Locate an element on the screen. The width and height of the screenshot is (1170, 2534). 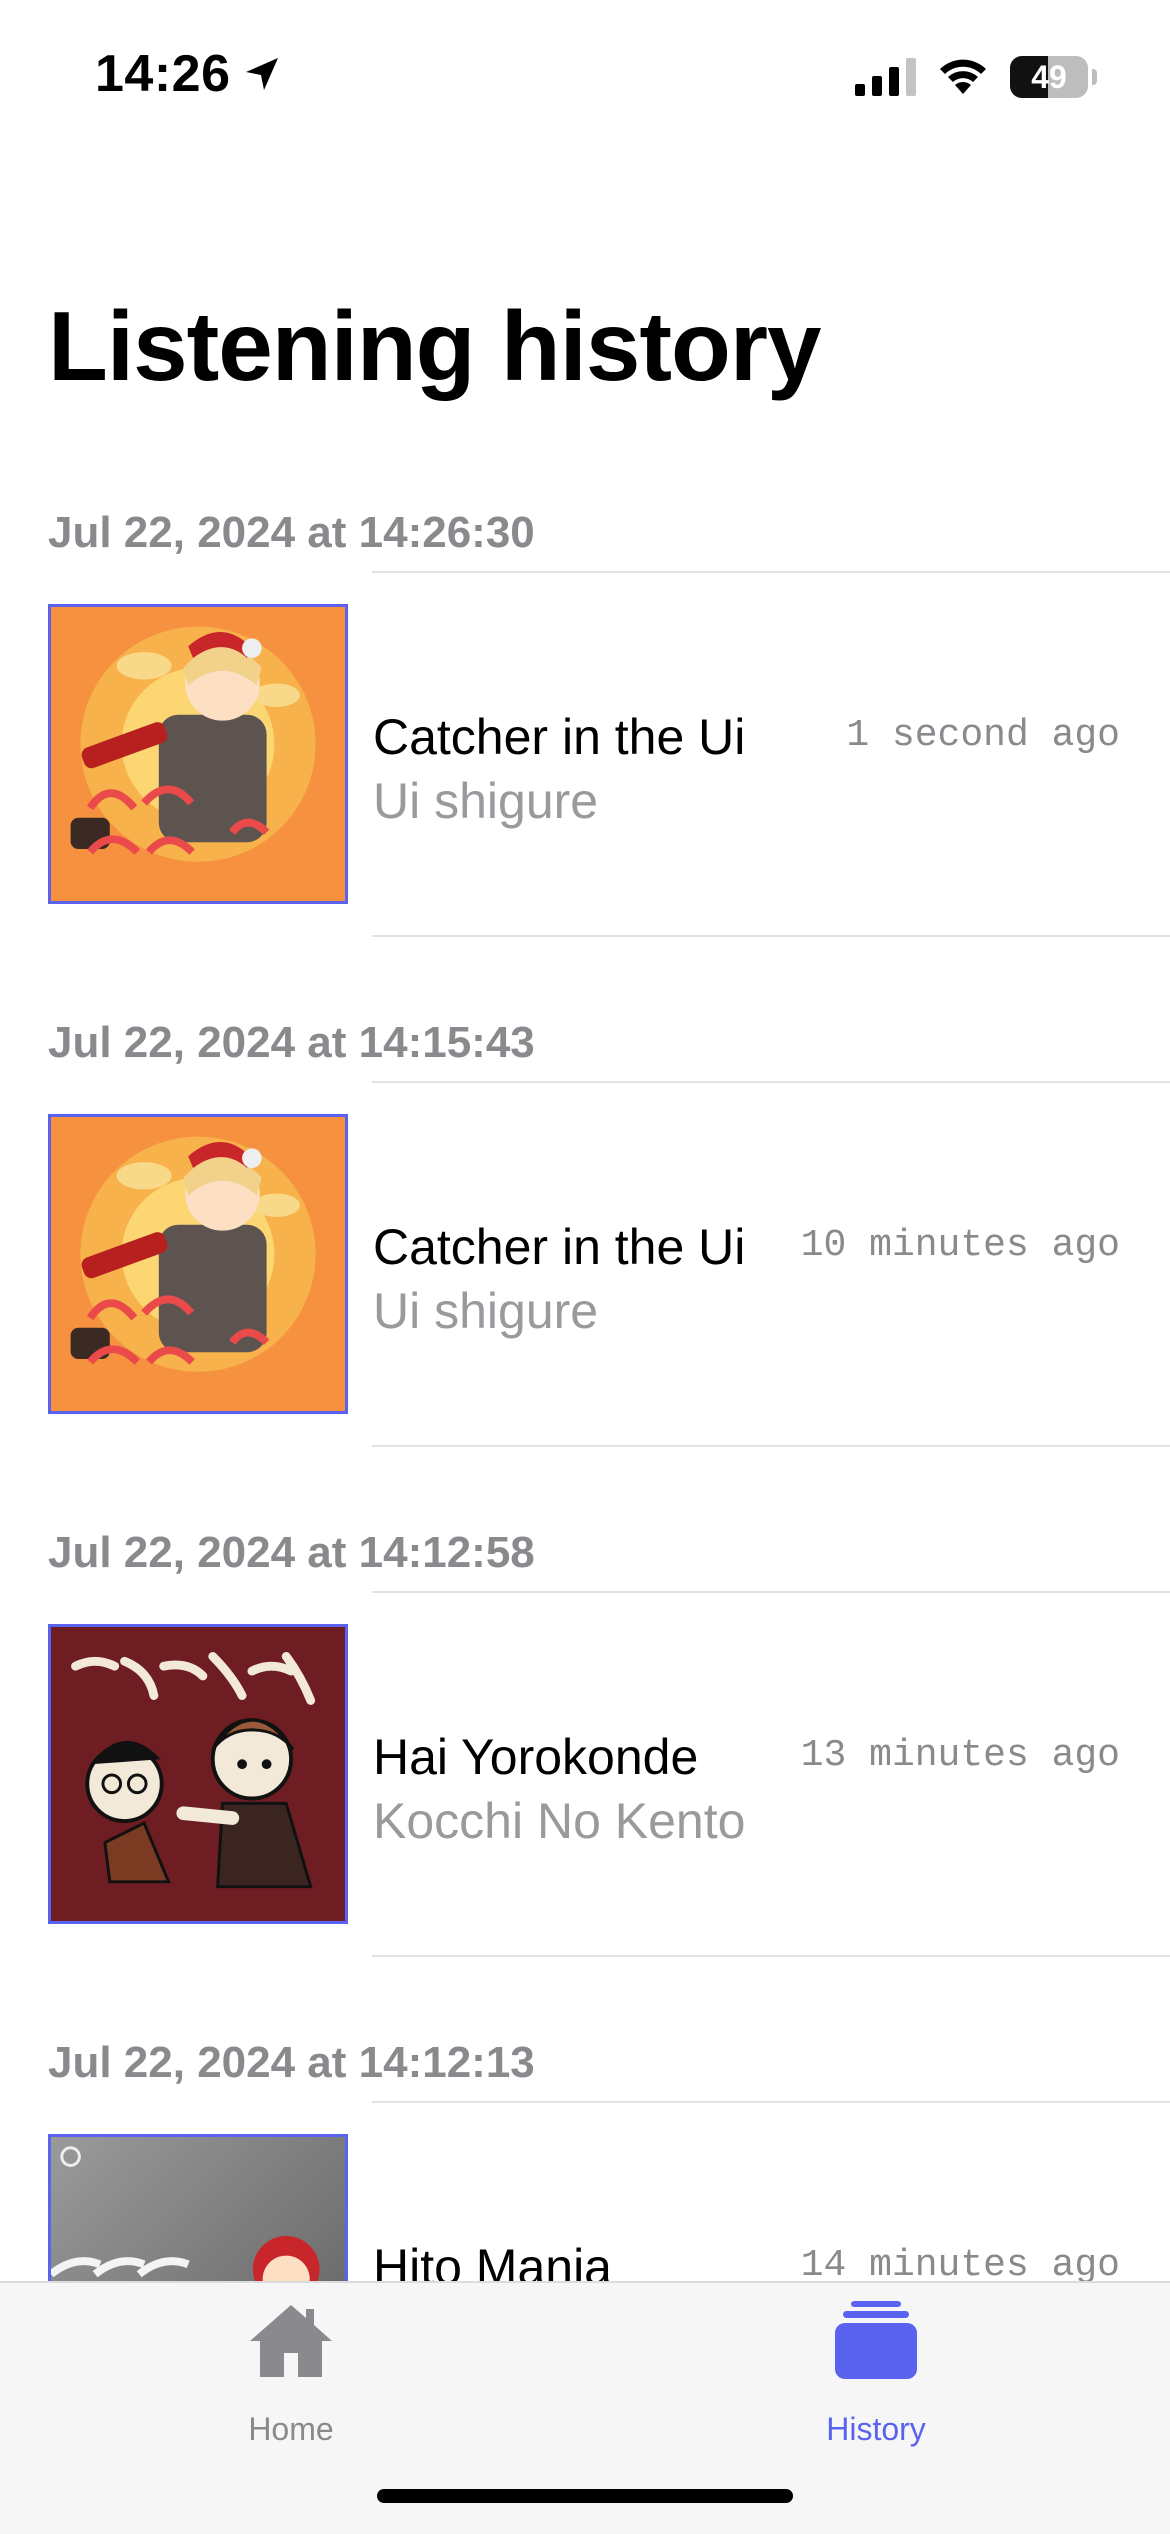
relative-time: 1 second ago is located at coordinates (983, 735).